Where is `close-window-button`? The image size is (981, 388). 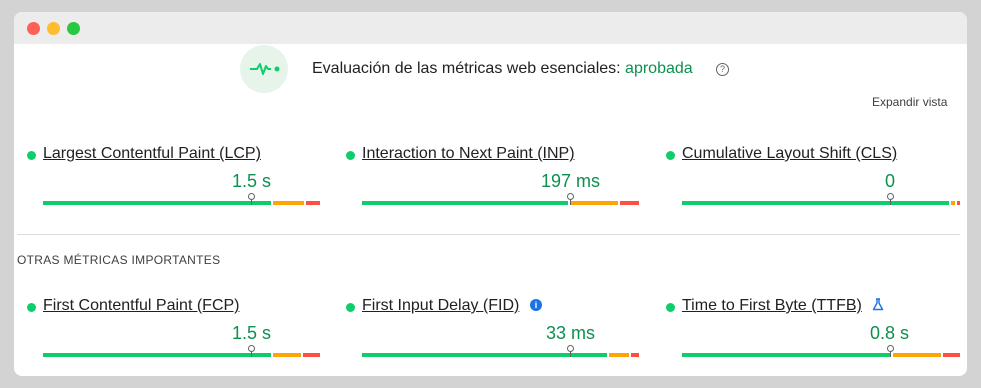 close-window-button is located at coordinates (33, 28).